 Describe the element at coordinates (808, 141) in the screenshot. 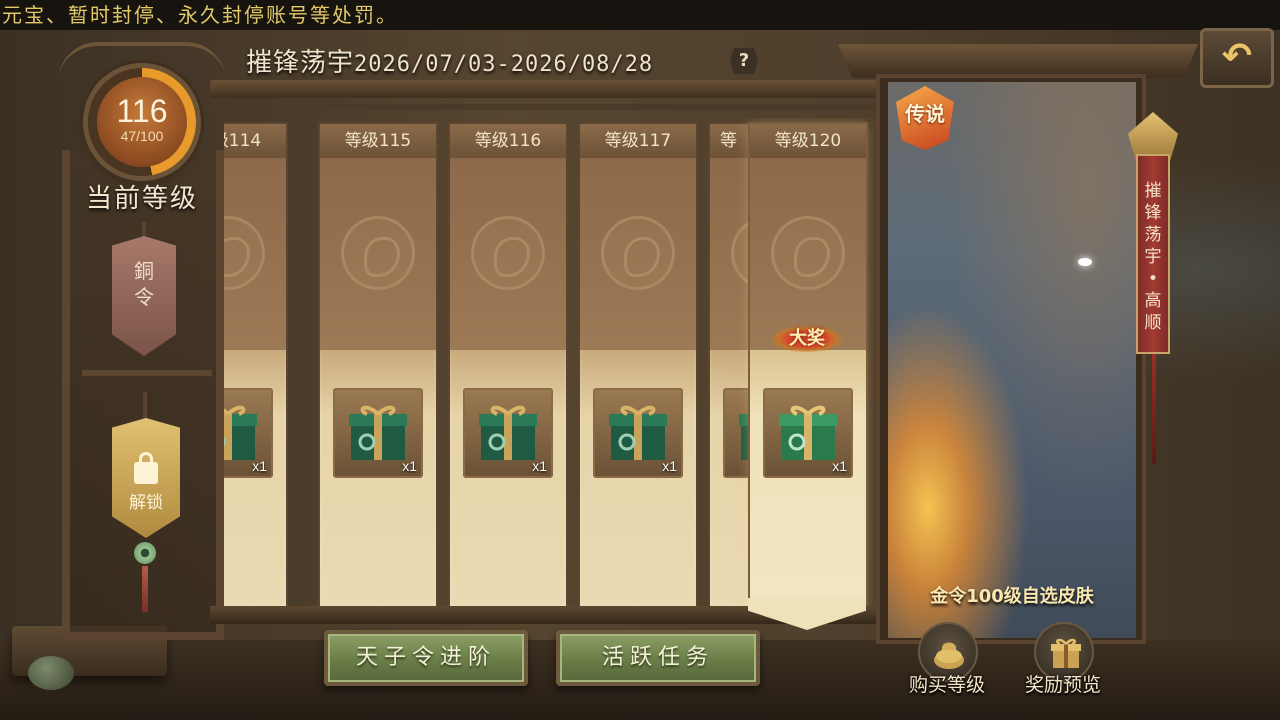

I see `level-card-title: 等级120` at that location.